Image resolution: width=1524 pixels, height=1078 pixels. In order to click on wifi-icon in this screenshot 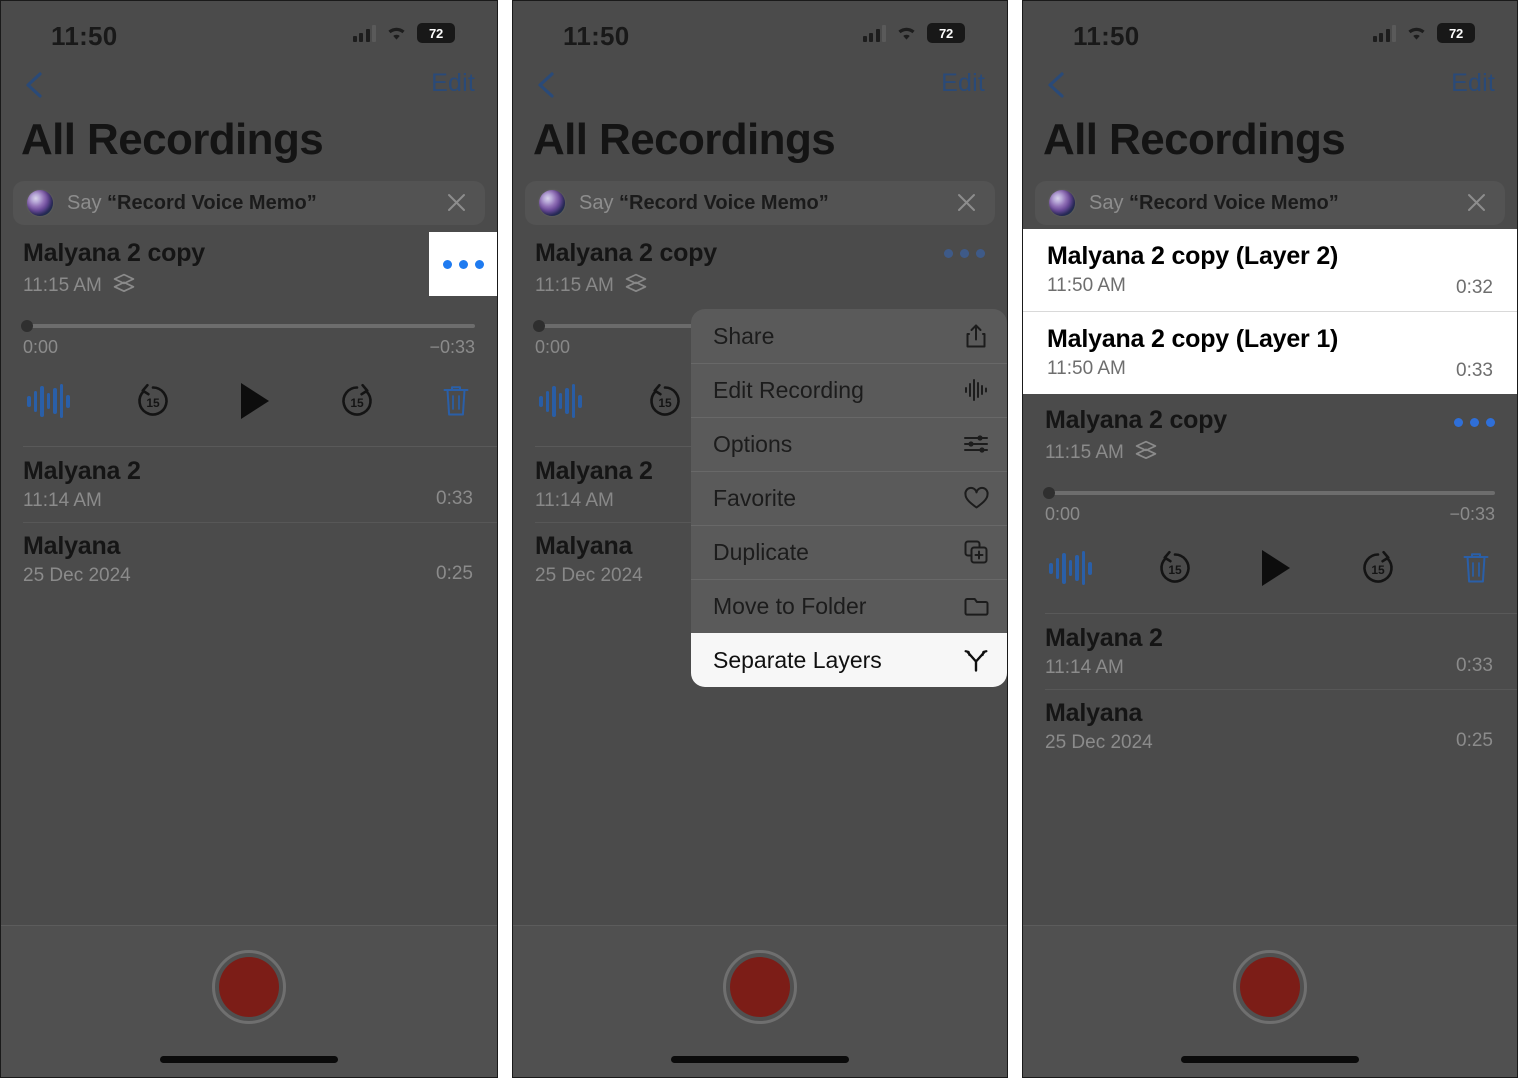, I will do `click(1416, 33)`.